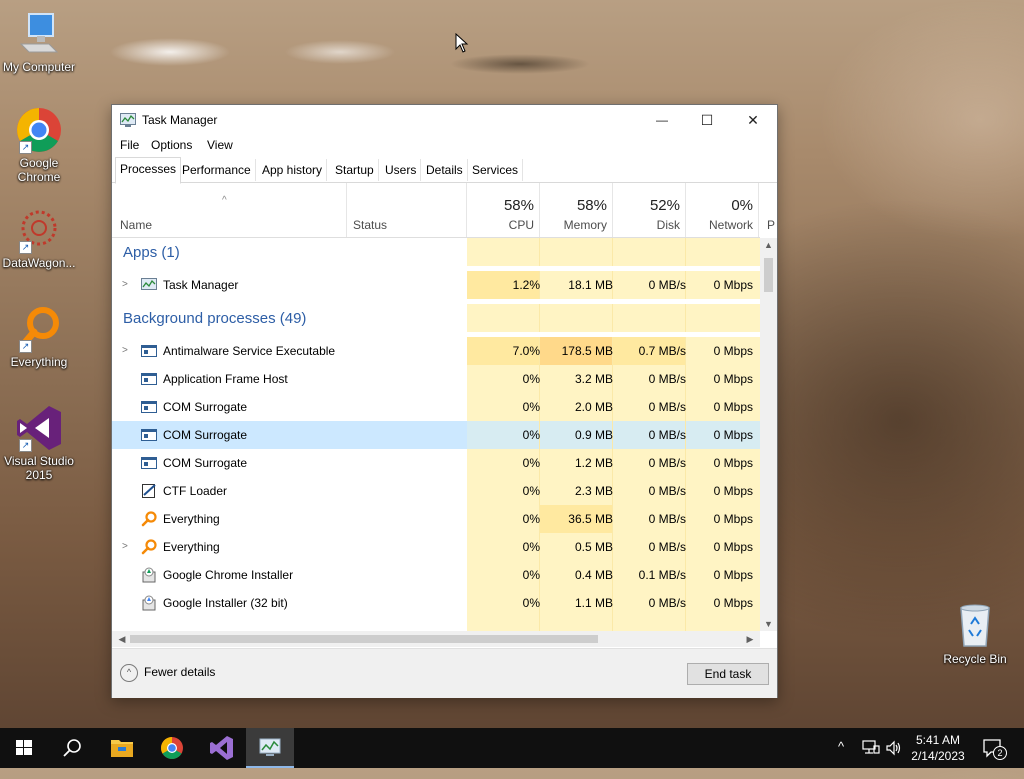 The width and height of the screenshot is (1024, 779). I want to click on desktop-icon-label: Google Chrome, so click(39, 170).